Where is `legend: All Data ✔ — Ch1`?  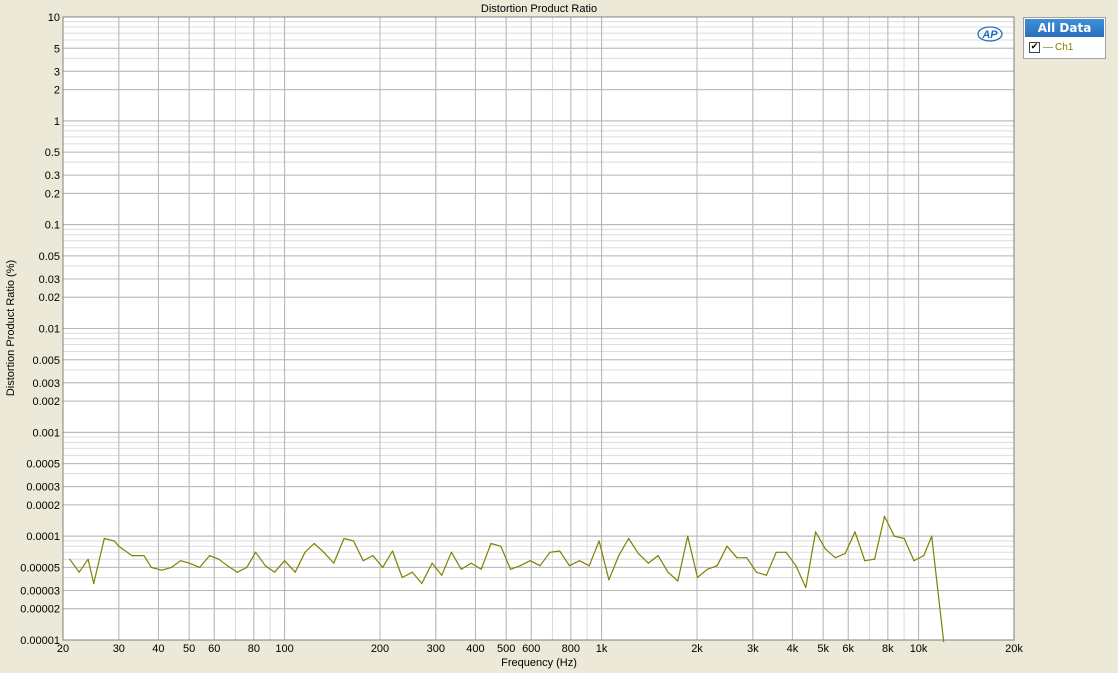
legend: All Data ✔ — Ch1 is located at coordinates (1064, 38).